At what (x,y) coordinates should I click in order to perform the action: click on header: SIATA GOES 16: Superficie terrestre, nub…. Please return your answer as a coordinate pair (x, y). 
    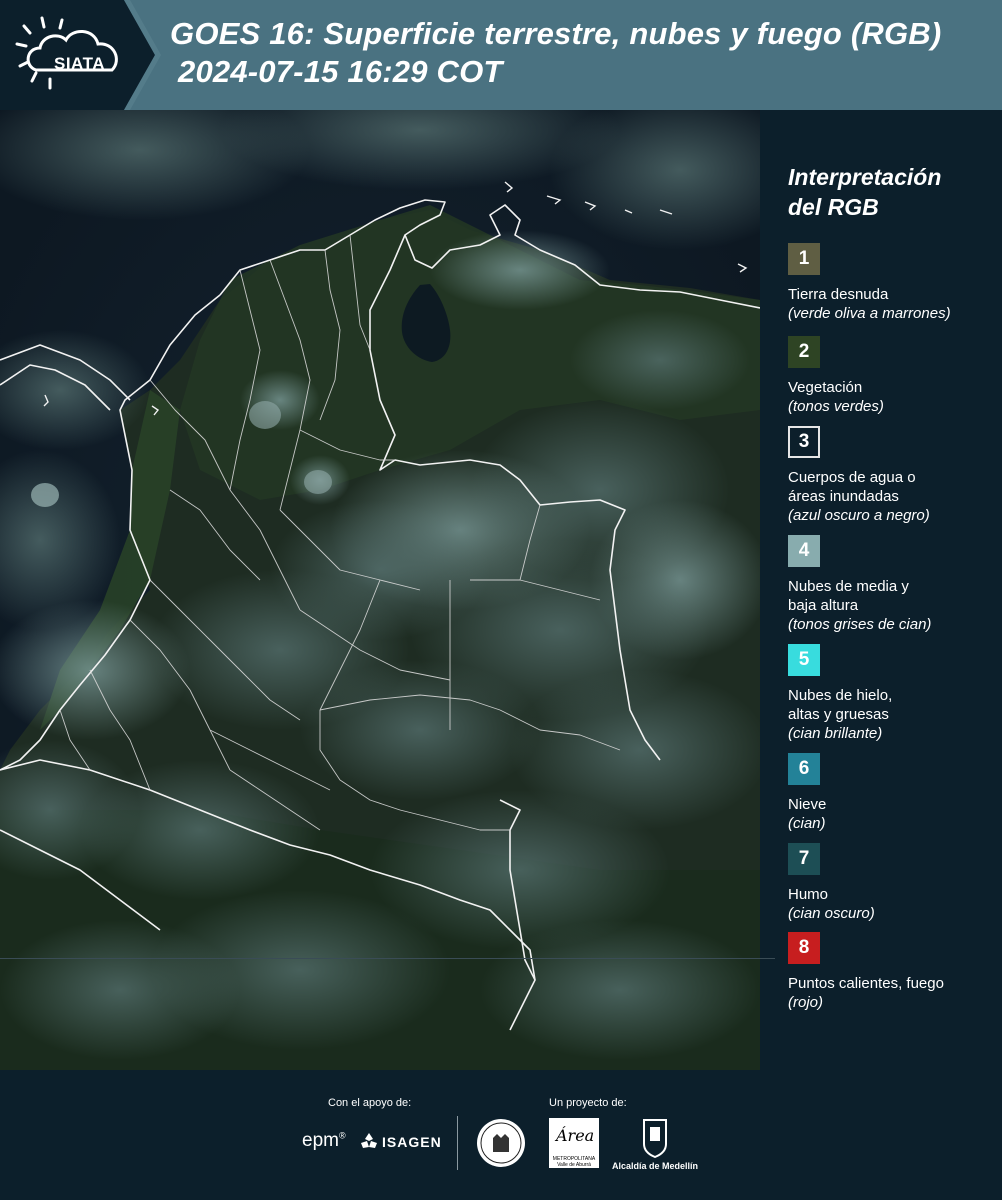
    Looking at the image, I should click on (501, 55).